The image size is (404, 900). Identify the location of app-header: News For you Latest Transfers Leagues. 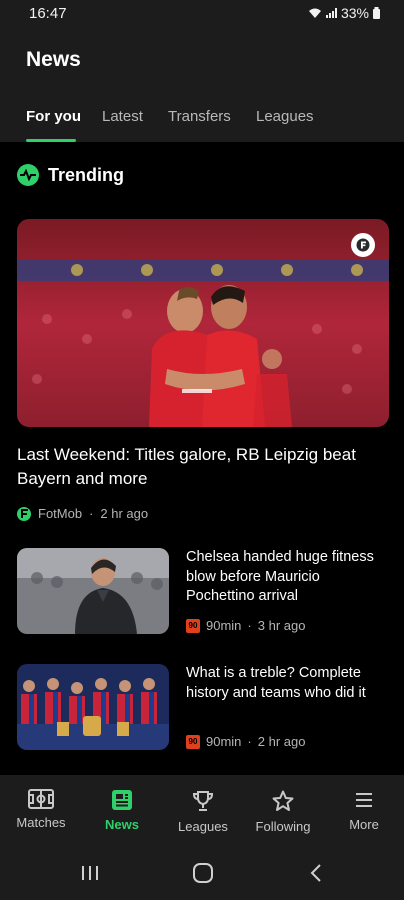
(202, 85).